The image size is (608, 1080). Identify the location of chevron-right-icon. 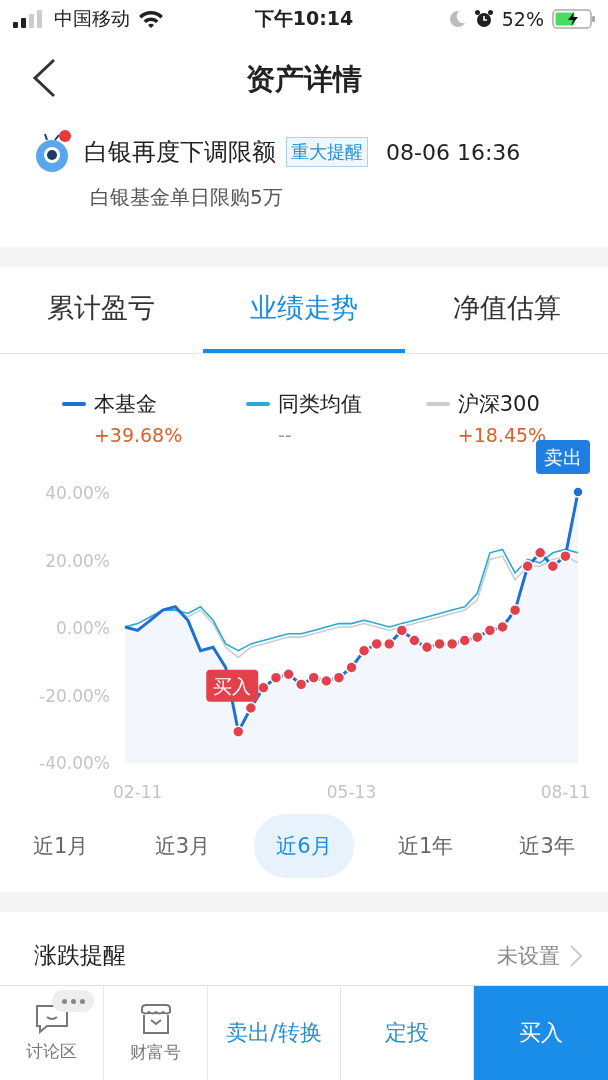
(576, 955).